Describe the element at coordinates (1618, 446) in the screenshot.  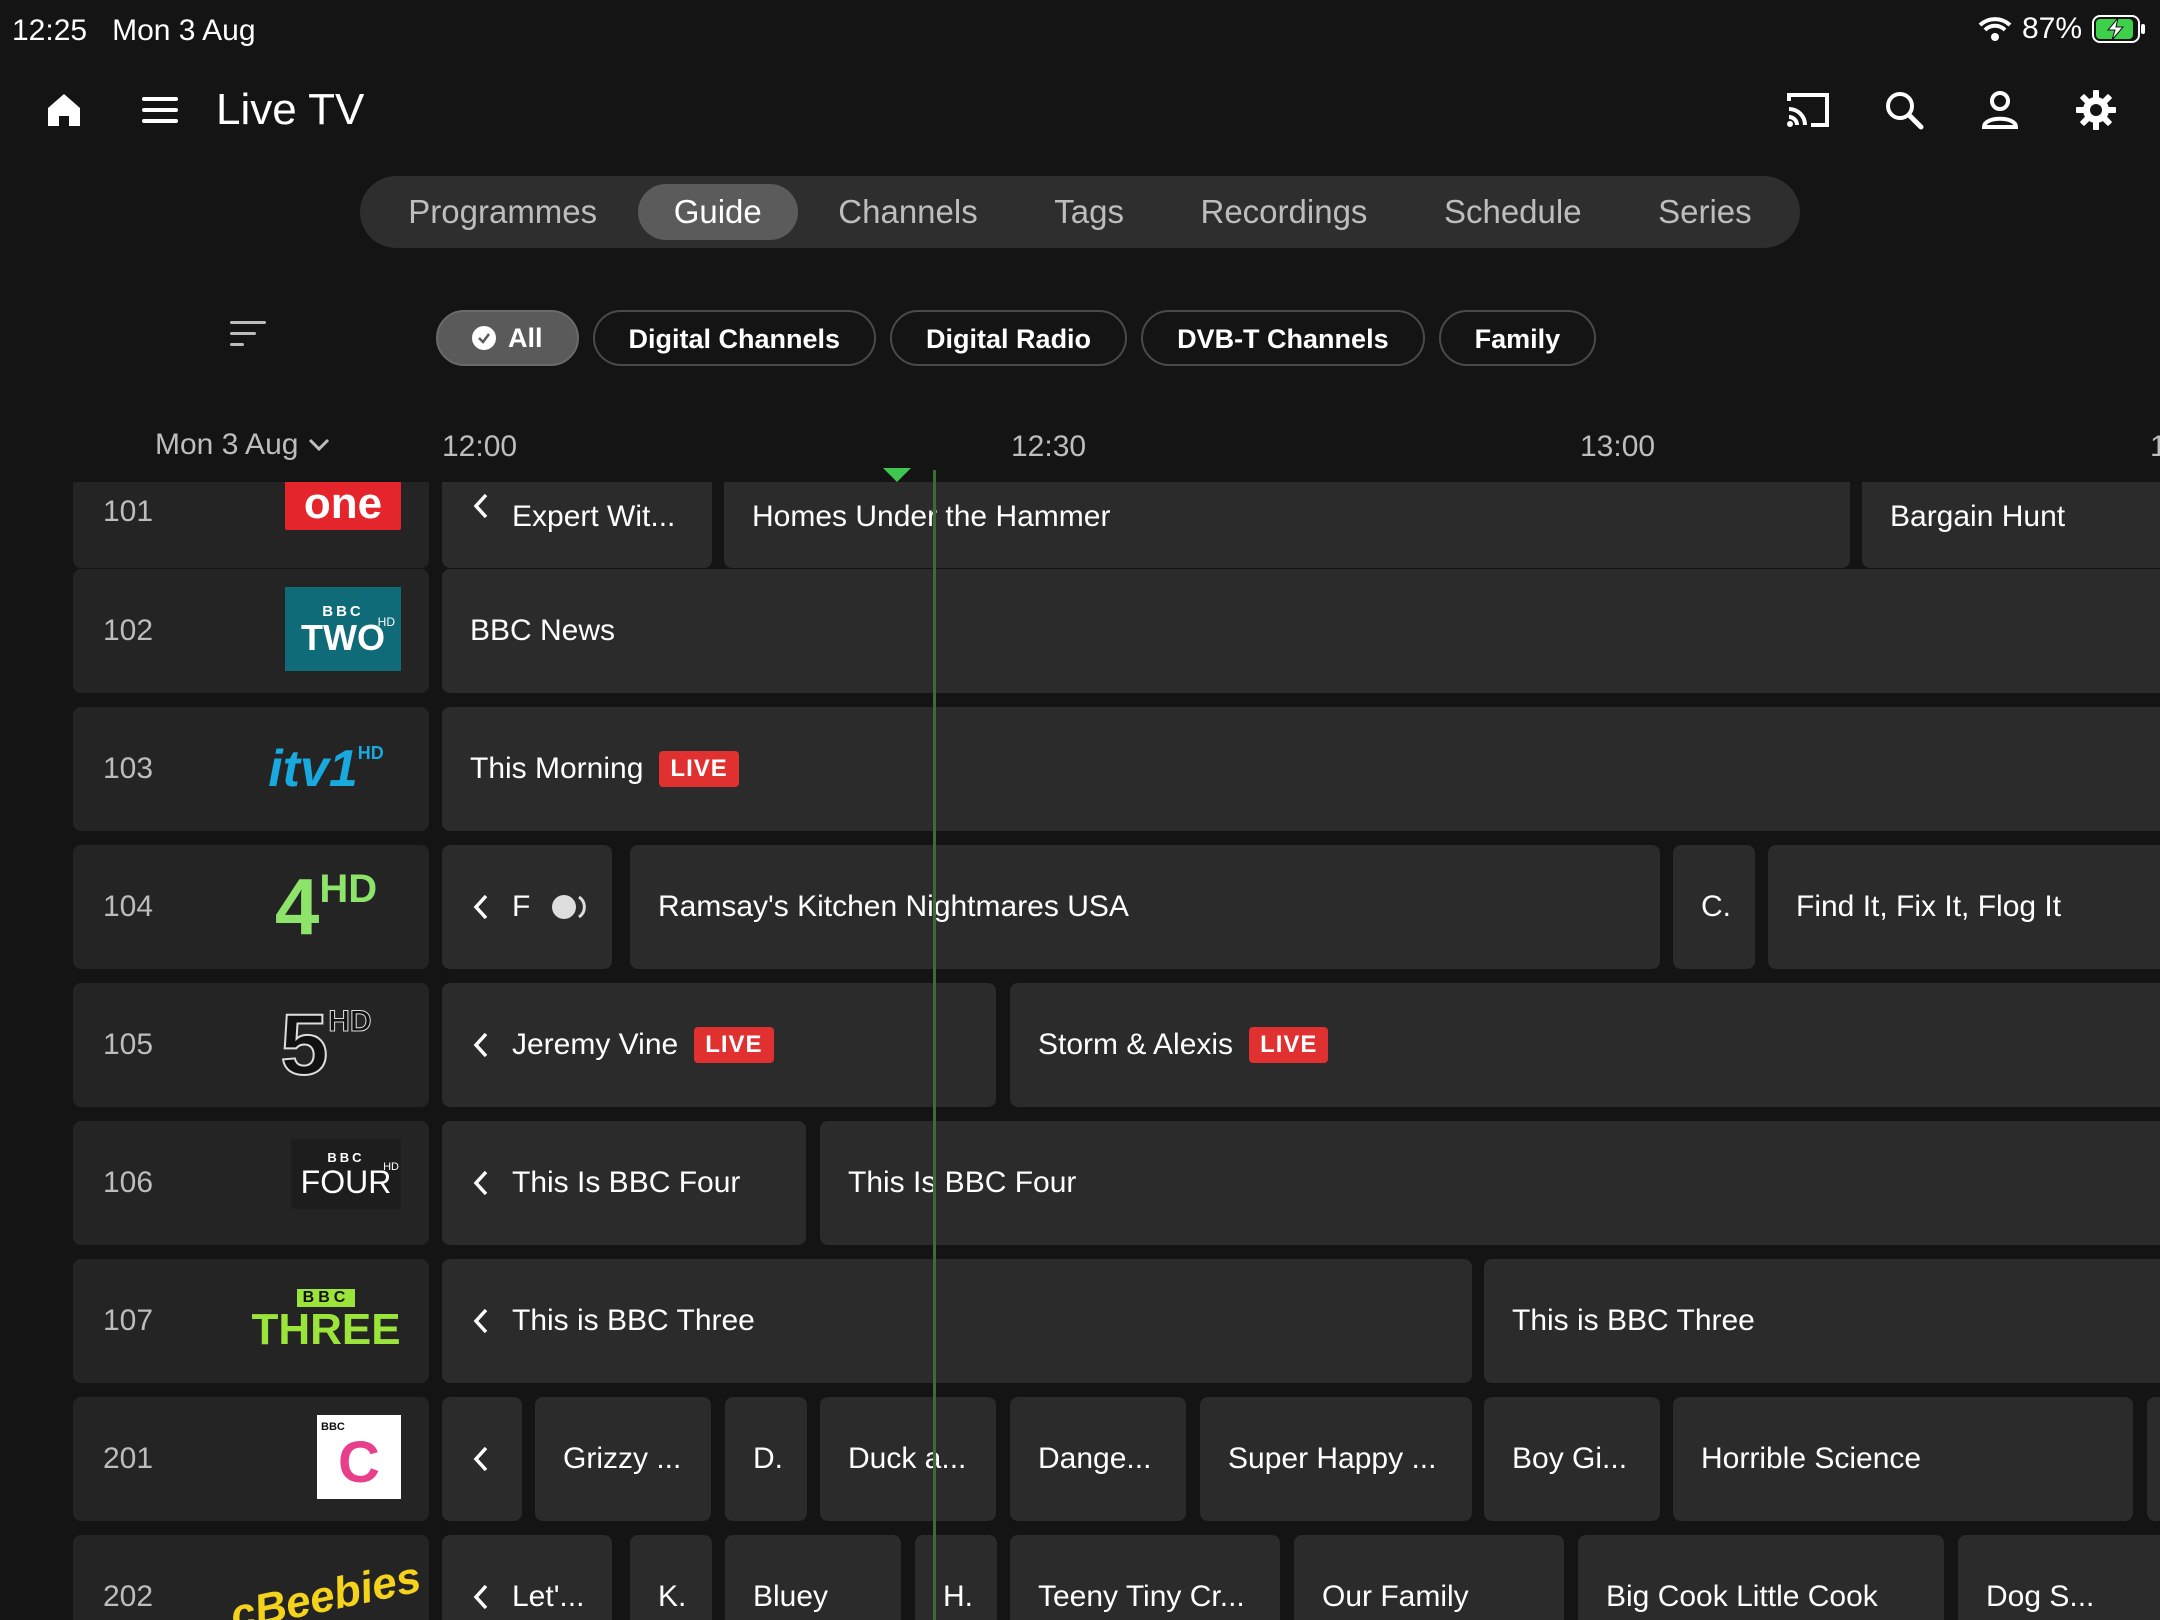
I see `time-label-1300: 13:00` at that location.